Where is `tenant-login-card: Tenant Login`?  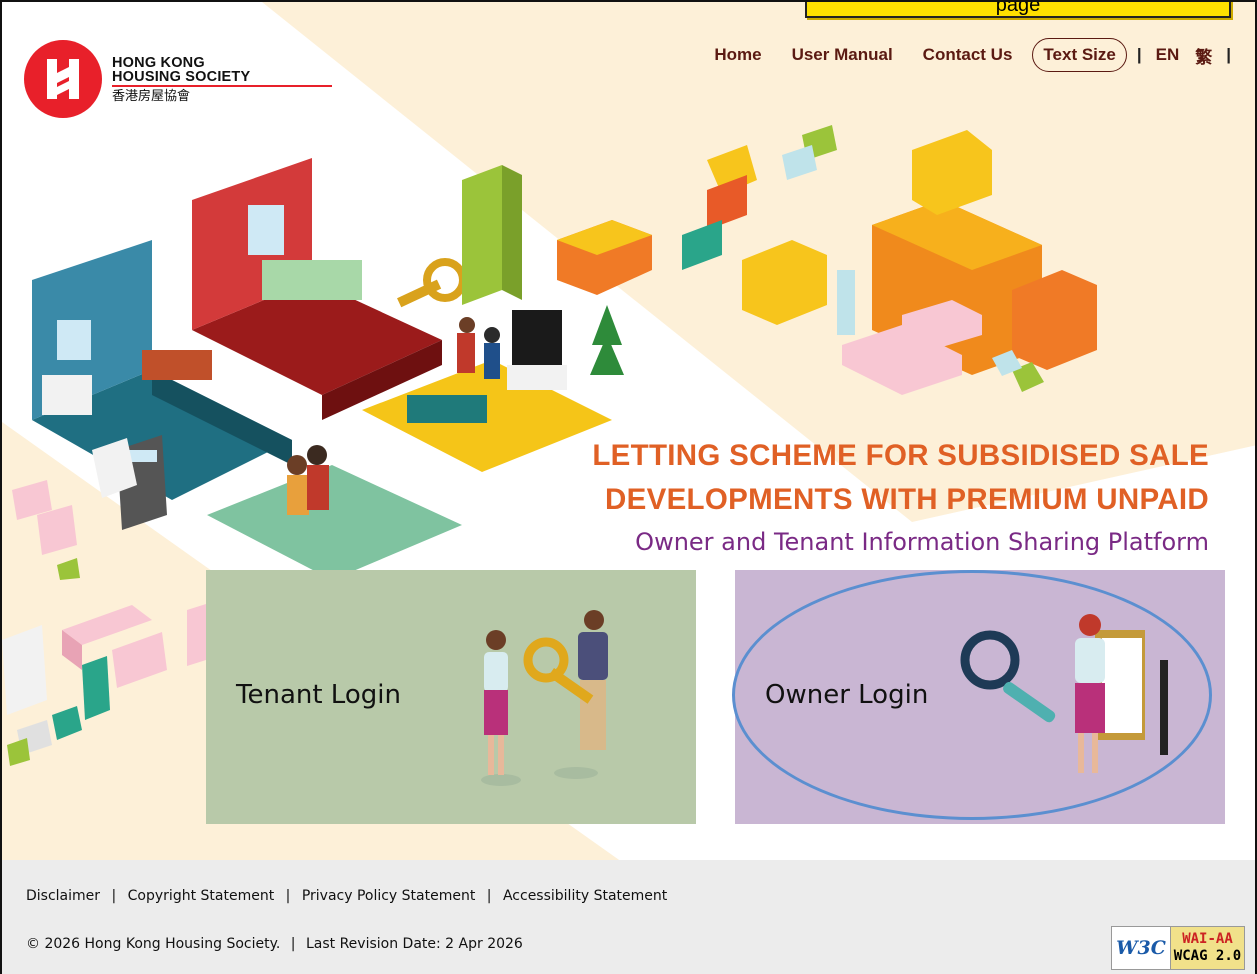 tenant-login-card: Tenant Login is located at coordinates (451, 697).